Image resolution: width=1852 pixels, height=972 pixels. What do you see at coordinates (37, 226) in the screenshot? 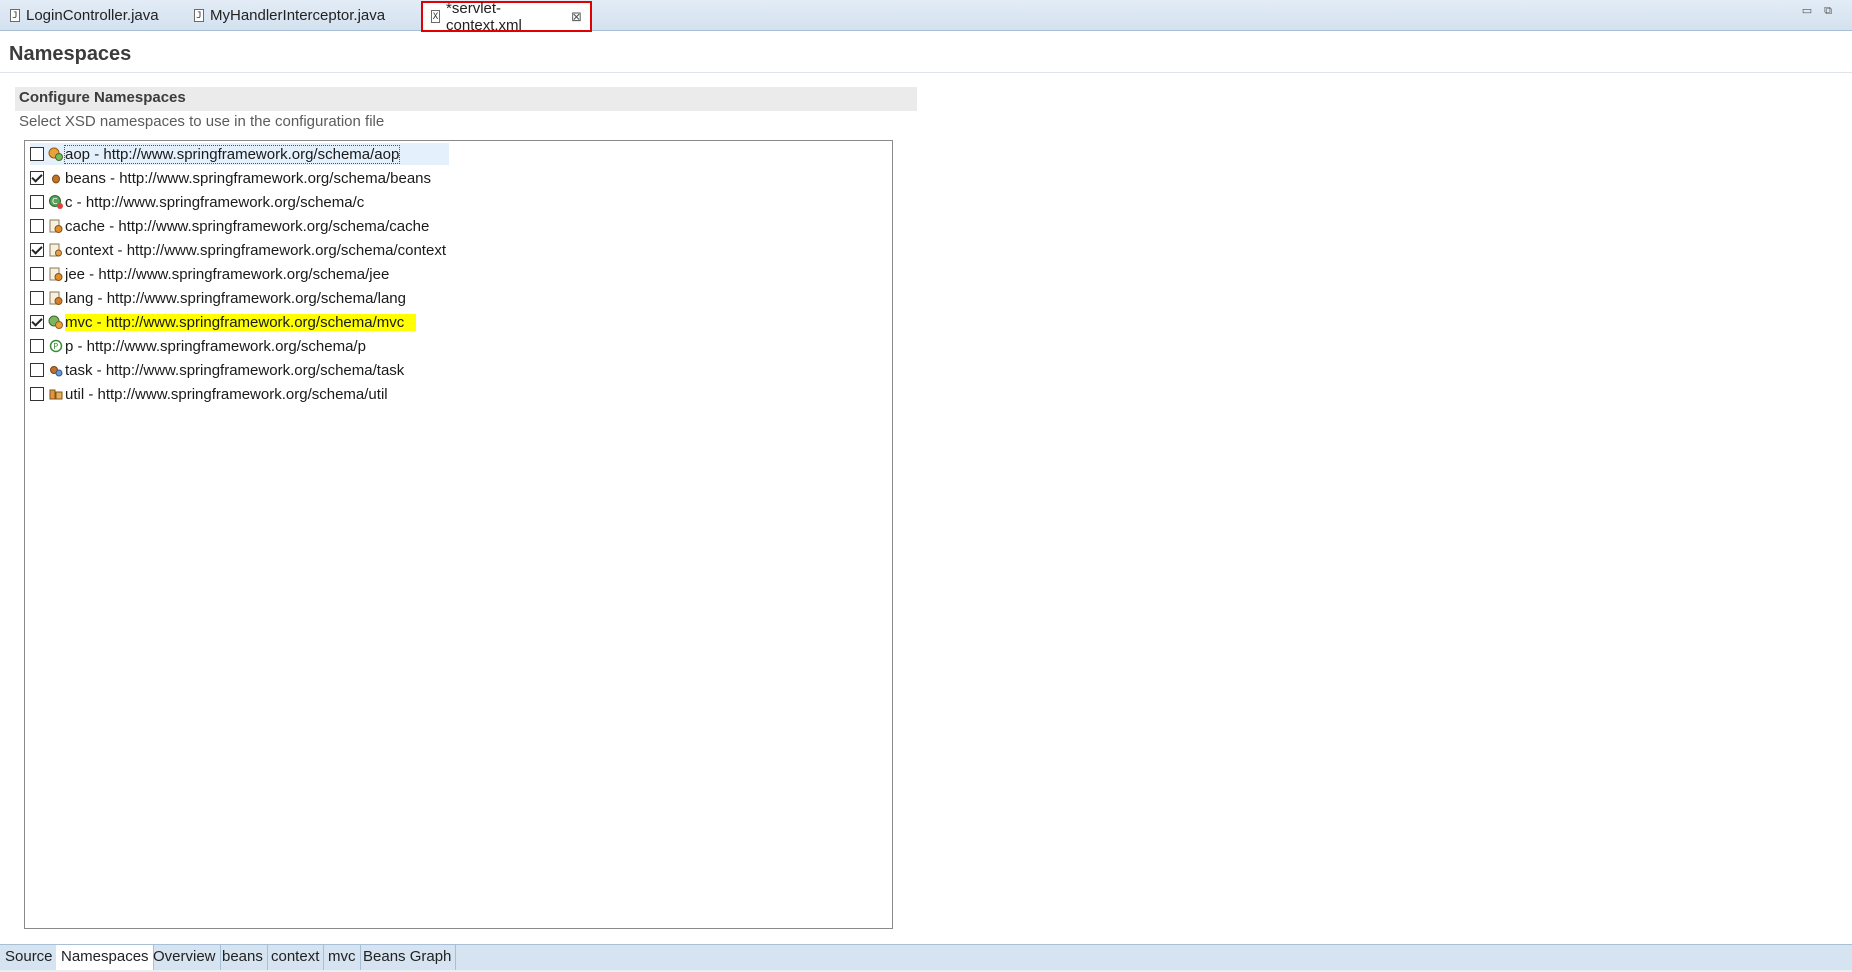
I see `namespace-checkbox-cache` at bounding box center [37, 226].